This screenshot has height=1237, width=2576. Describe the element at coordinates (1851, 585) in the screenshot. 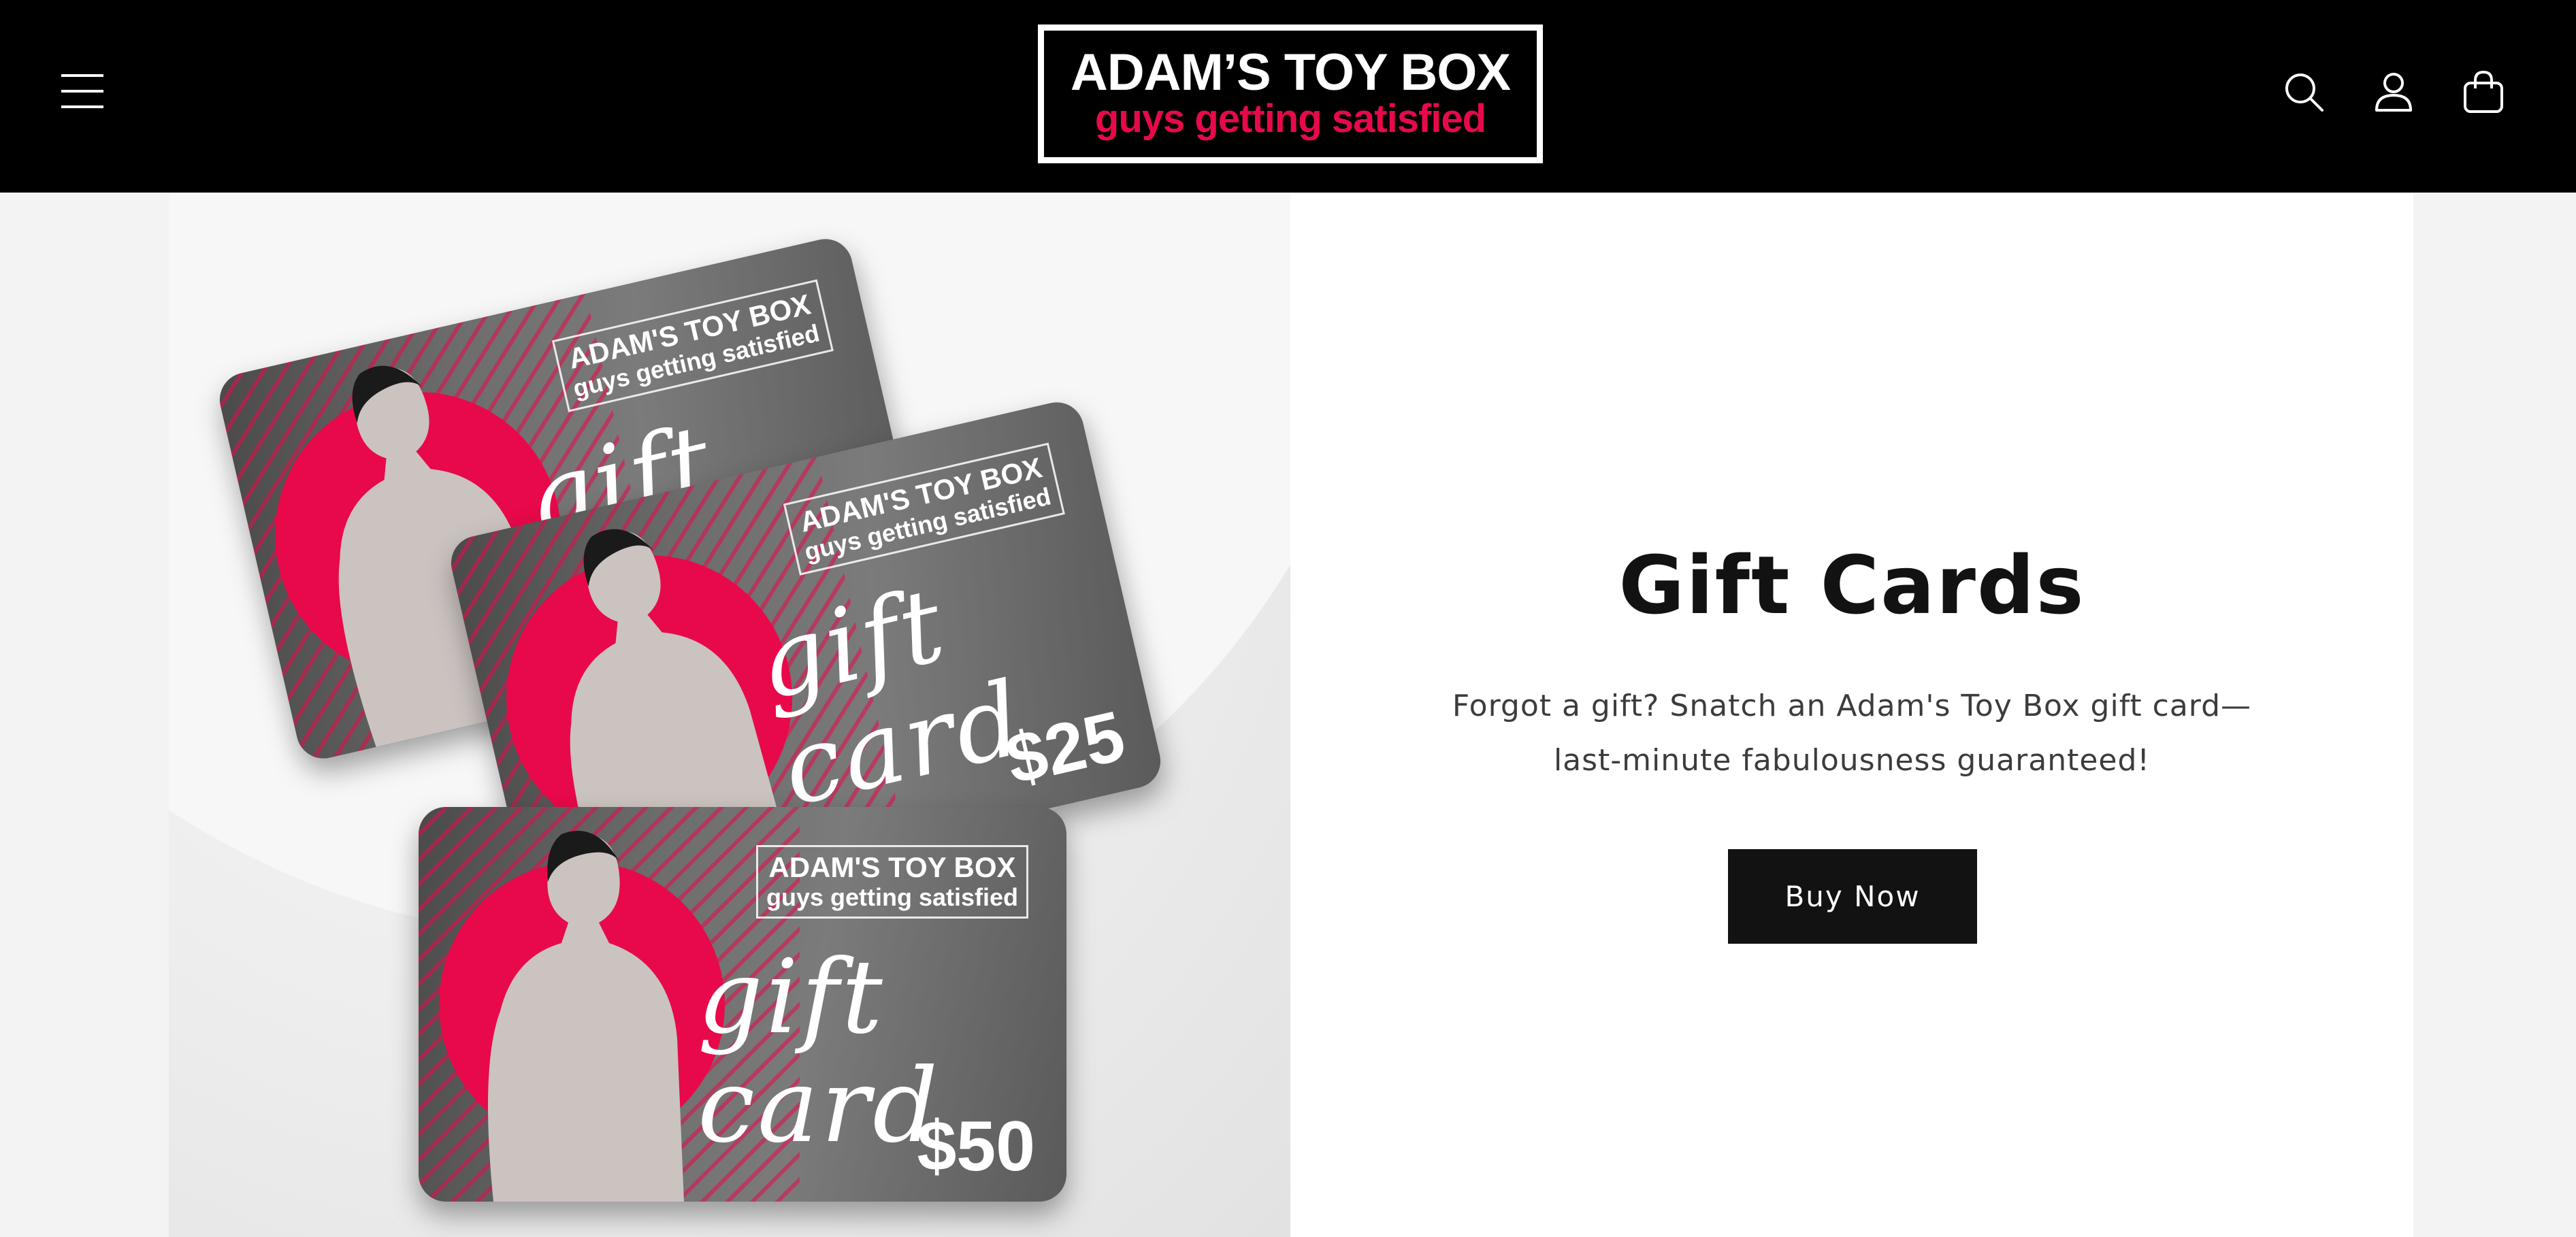

I see `page-title: Gift Cards` at that location.